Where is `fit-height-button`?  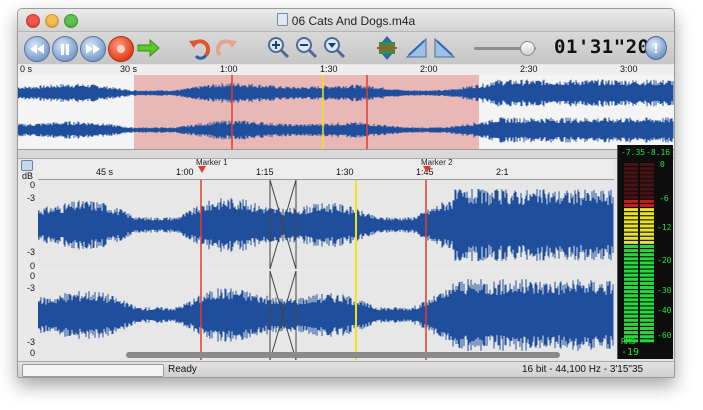 fit-height-button is located at coordinates (387, 48).